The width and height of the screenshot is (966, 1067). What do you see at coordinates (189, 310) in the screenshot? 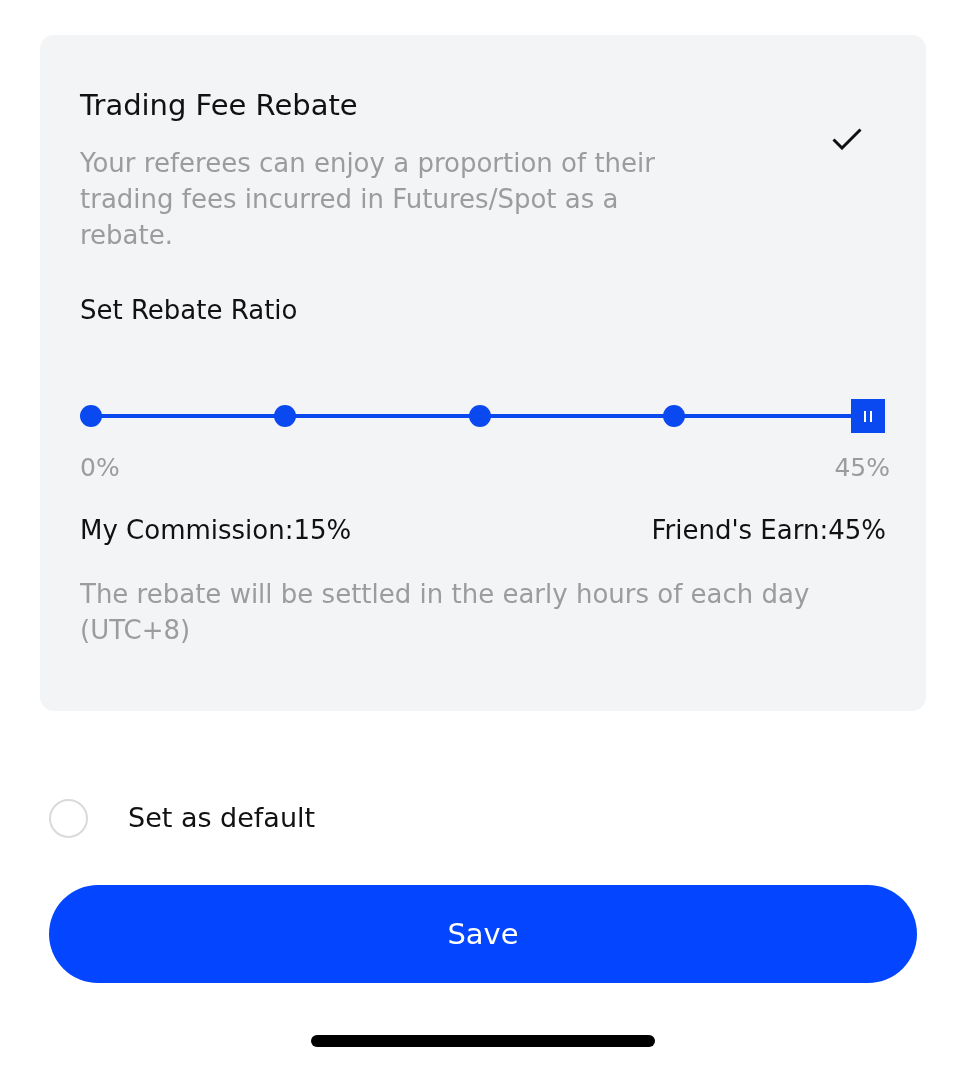
I see `ratio-label: Set Rebate Ratio` at bounding box center [189, 310].